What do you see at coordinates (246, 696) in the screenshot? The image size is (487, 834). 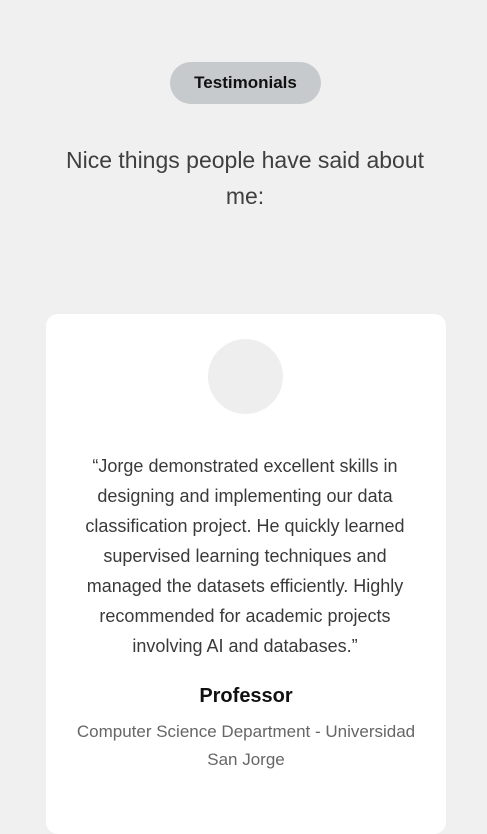 I see `author-role: Professor` at bounding box center [246, 696].